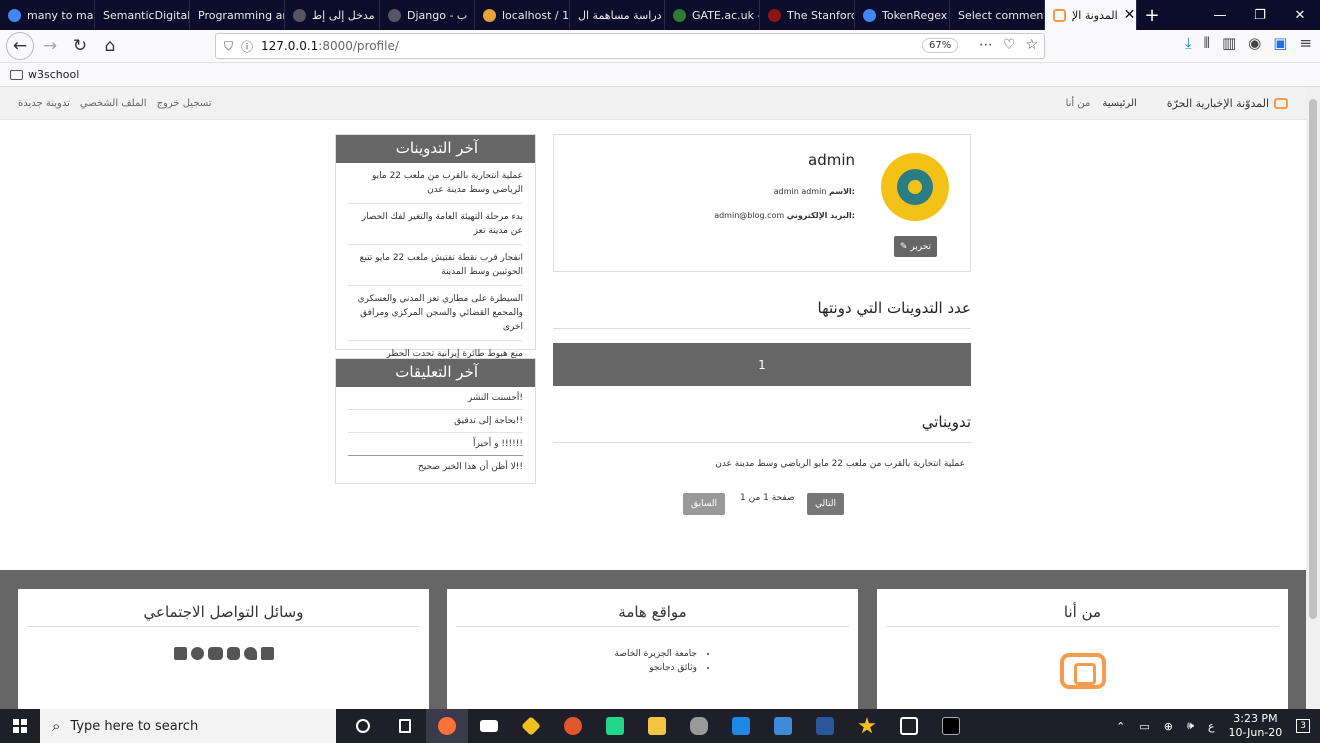  I want to click on chevron-up-icon: ⌃, so click(1120, 726).